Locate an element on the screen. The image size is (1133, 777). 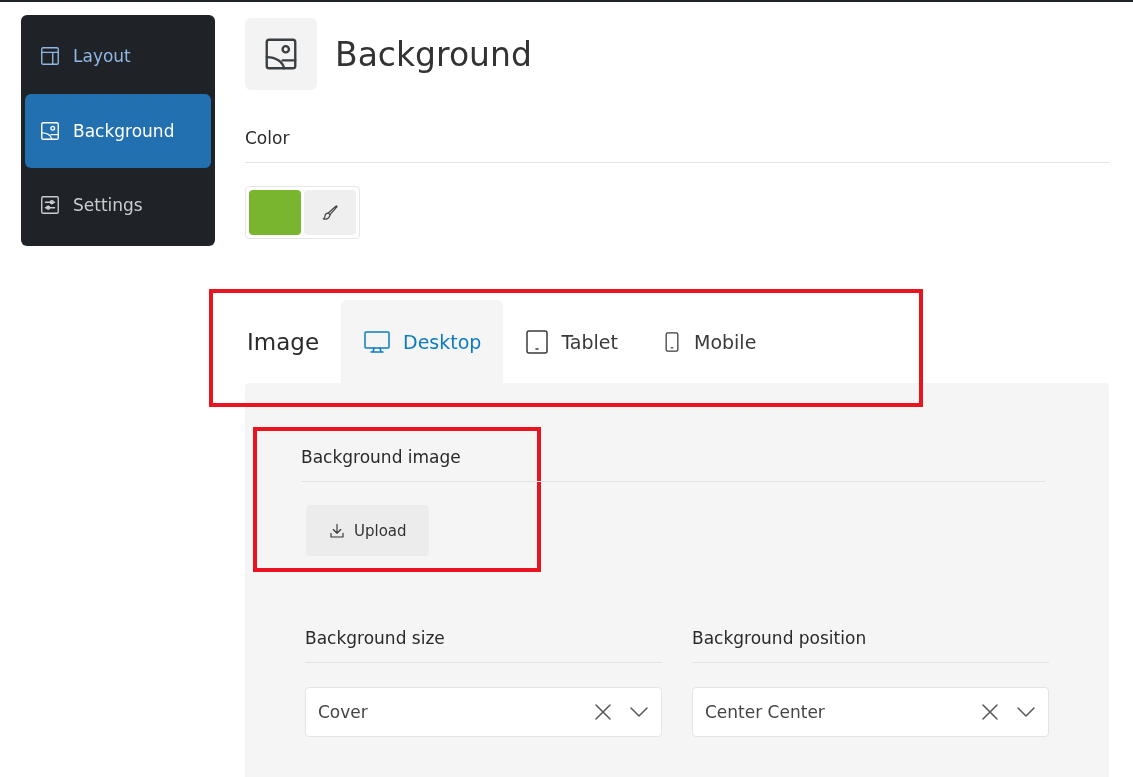
section-label: Image is located at coordinates (283, 341).